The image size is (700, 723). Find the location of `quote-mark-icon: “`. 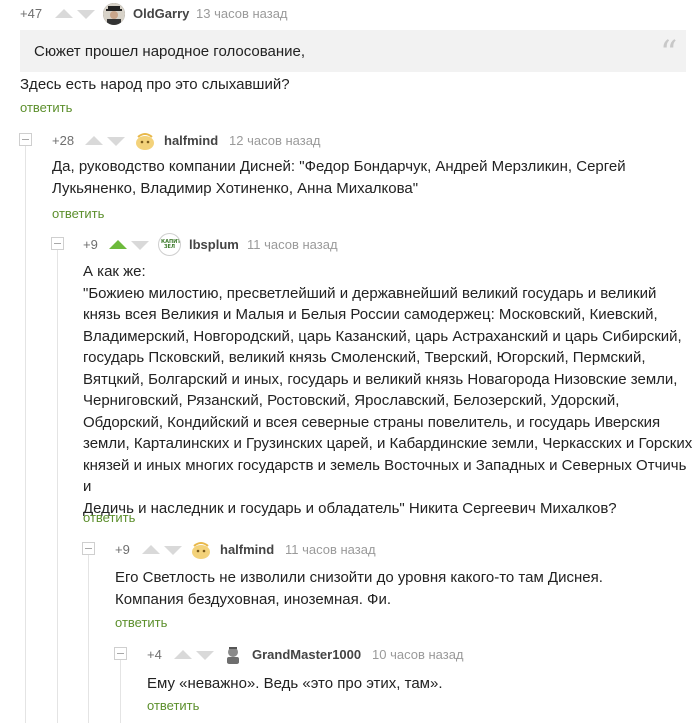

quote-mark-icon: “ is located at coordinates (669, 53).